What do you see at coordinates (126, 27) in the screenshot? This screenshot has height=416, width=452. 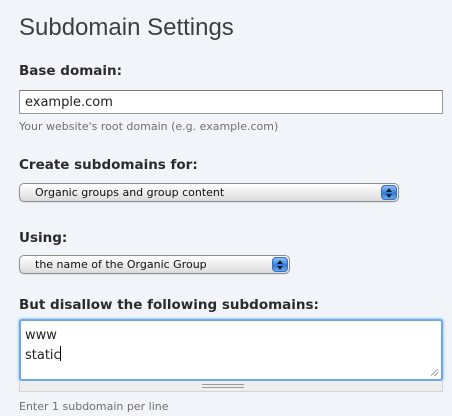 I see `page-title: Subdomain Settings` at bounding box center [126, 27].